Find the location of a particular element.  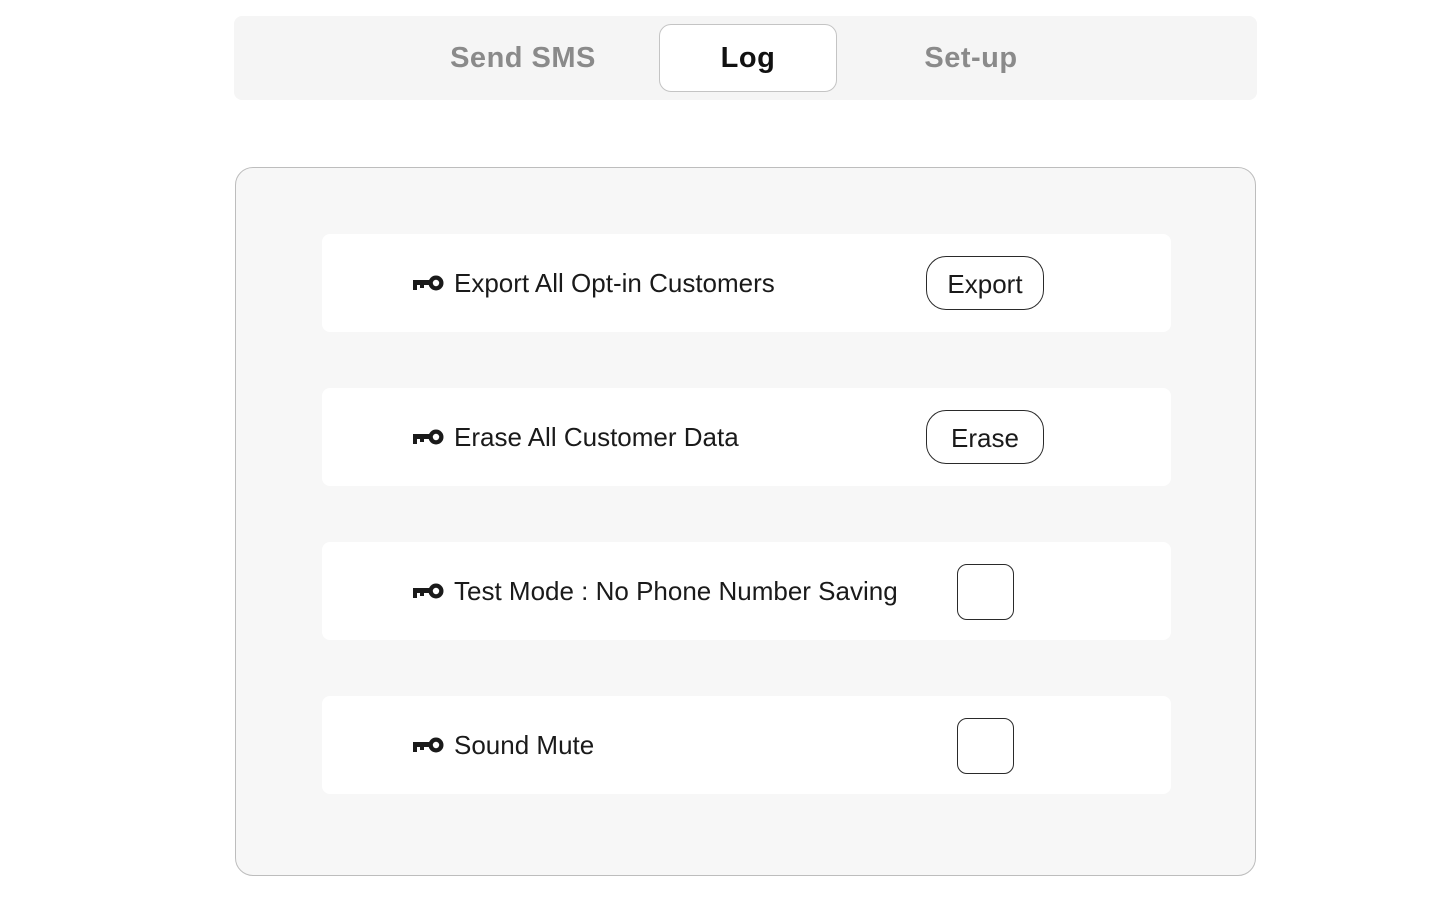

export-label: Export All Opt-in Customers is located at coordinates (614, 282).